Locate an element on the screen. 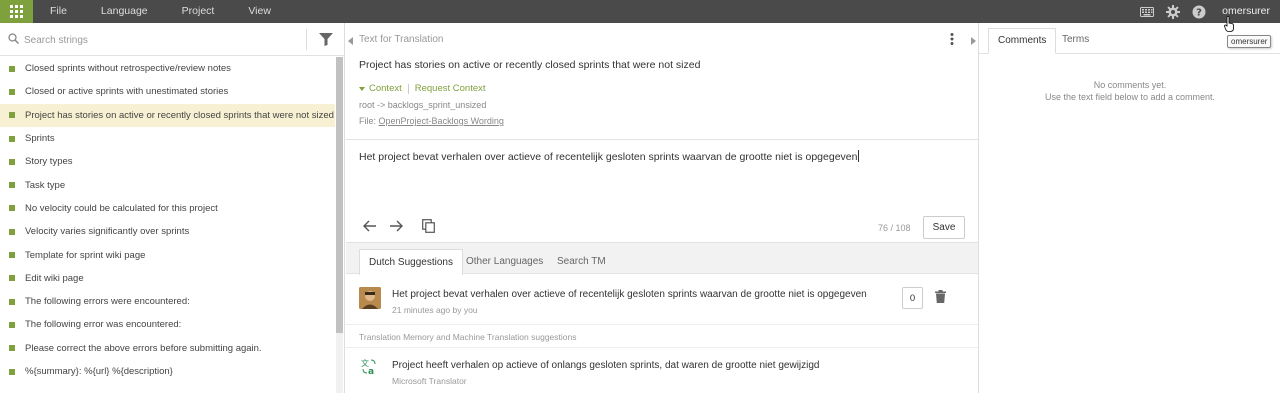 The width and height of the screenshot is (1280, 393). list-item: %{summary}: %{url} %{description} is located at coordinates (167, 371).